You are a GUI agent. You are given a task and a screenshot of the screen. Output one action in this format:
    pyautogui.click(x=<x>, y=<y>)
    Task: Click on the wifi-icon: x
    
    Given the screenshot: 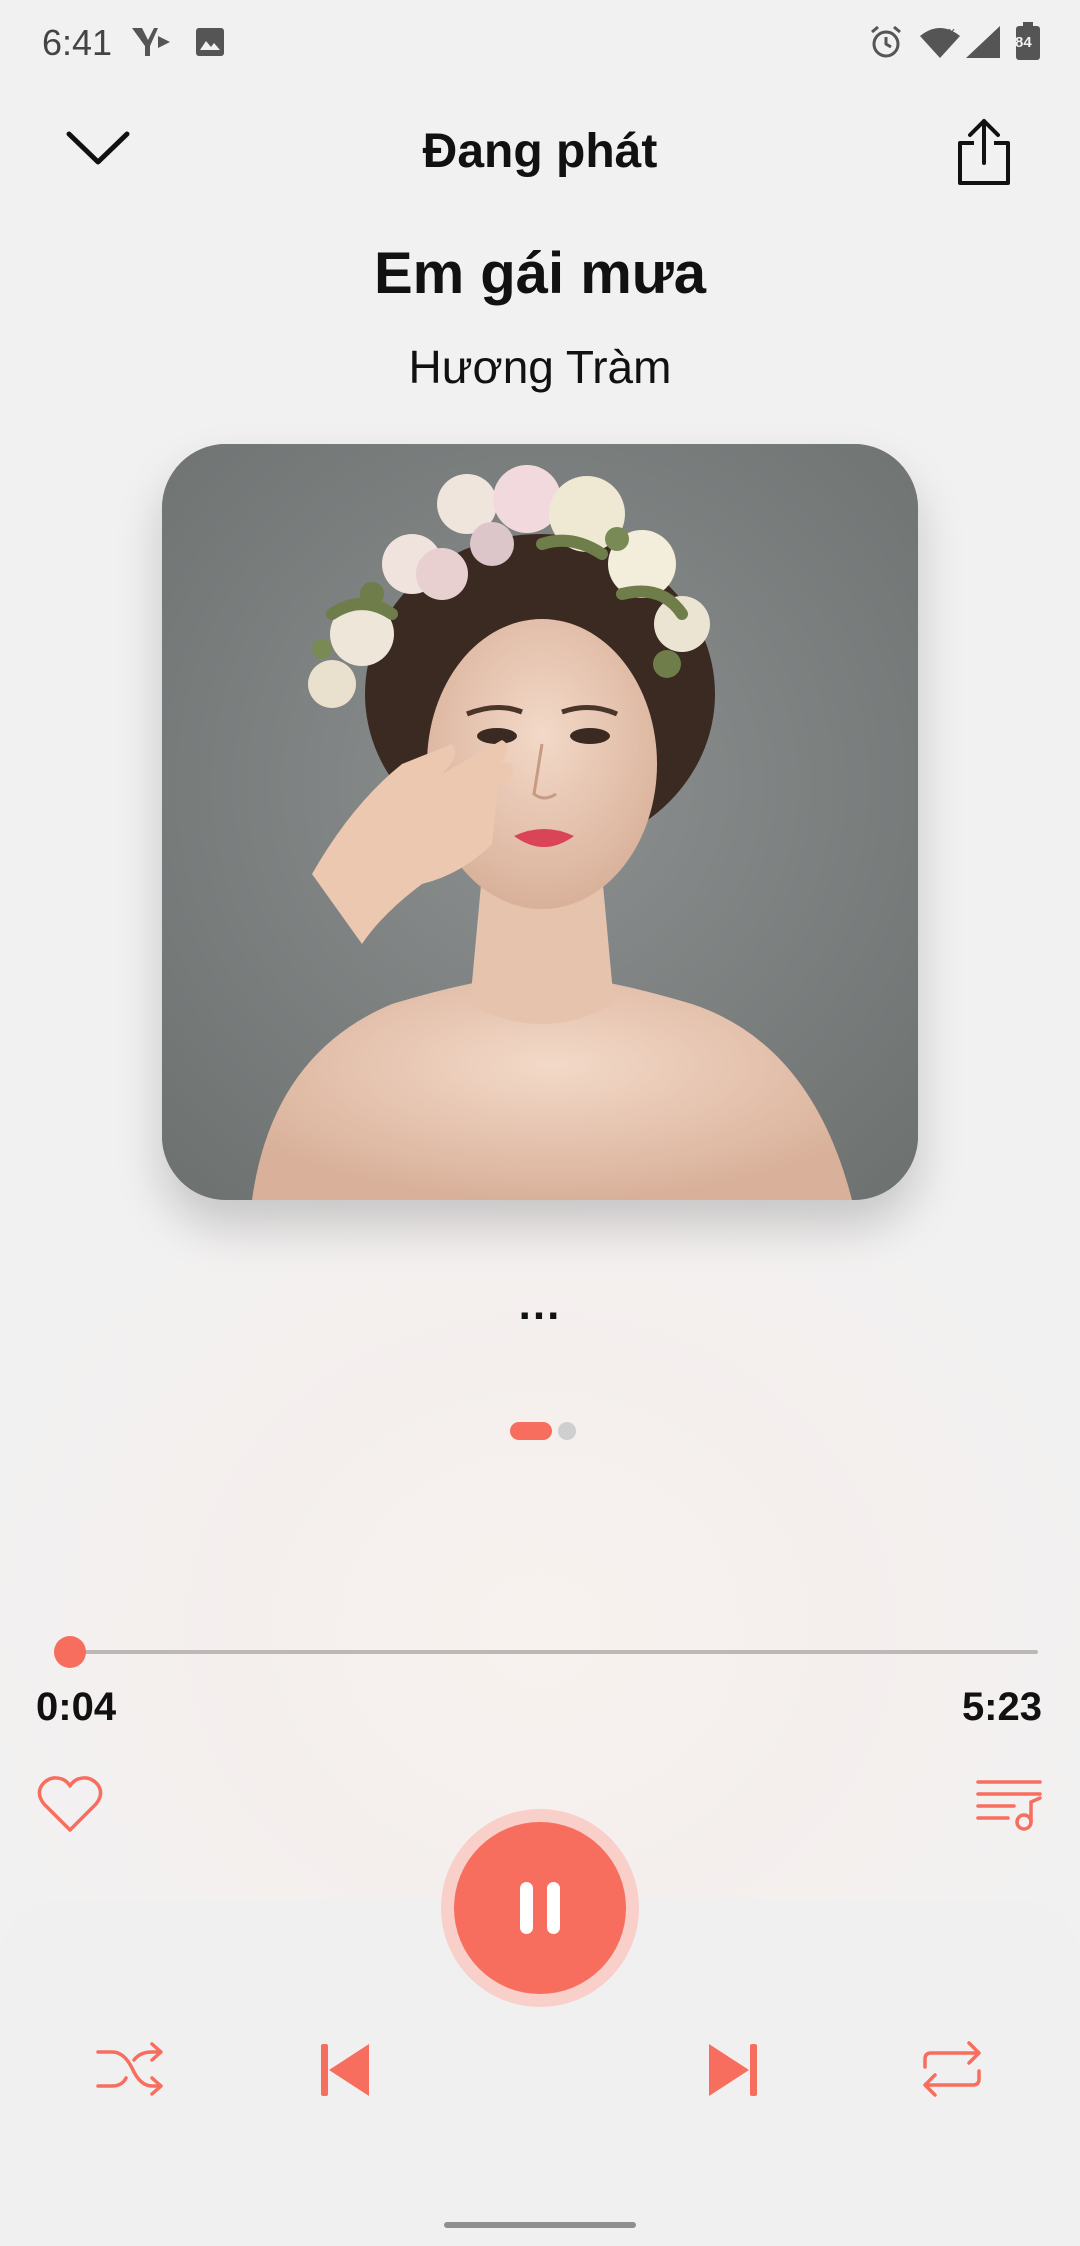 What is the action you would take?
    pyautogui.click(x=940, y=42)
    